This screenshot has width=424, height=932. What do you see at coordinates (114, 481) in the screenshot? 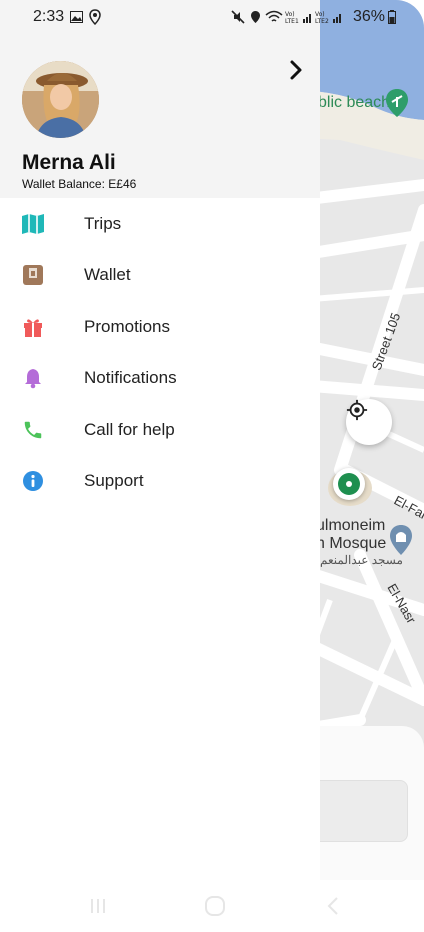
I see `menu-label-support: Support` at bounding box center [114, 481].